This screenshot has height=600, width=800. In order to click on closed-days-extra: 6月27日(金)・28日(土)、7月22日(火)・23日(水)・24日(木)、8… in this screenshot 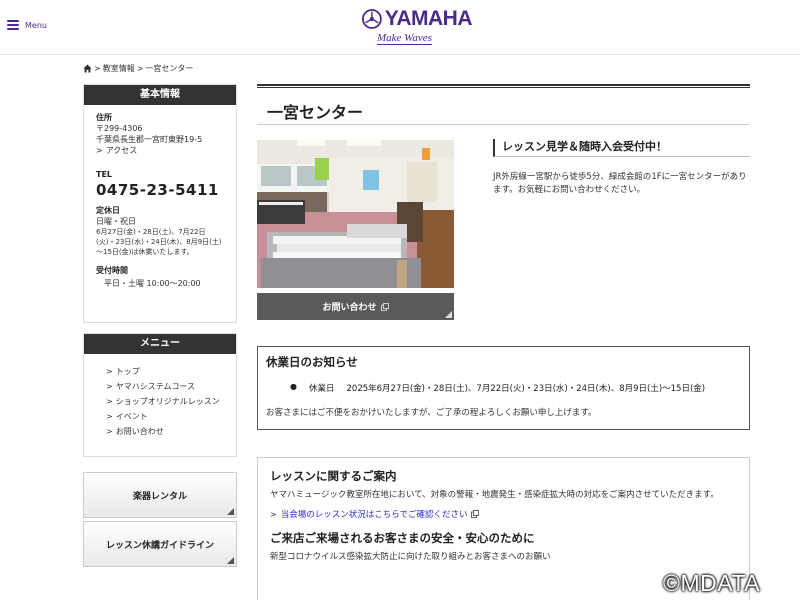, I will do `click(159, 242)`.